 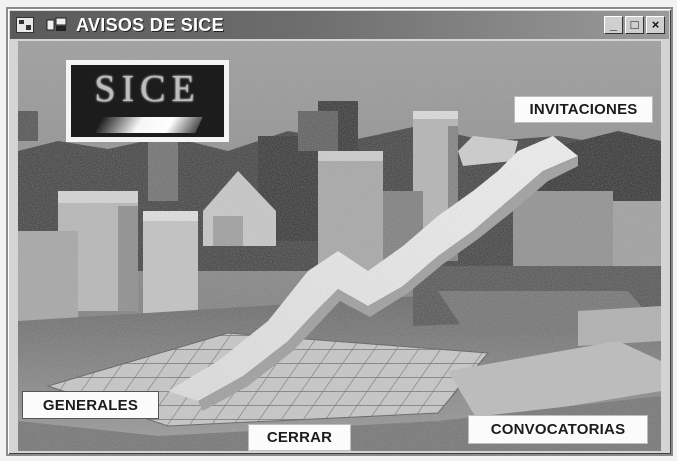 I want to click on sice-logo: SICE, so click(x=147, y=101).